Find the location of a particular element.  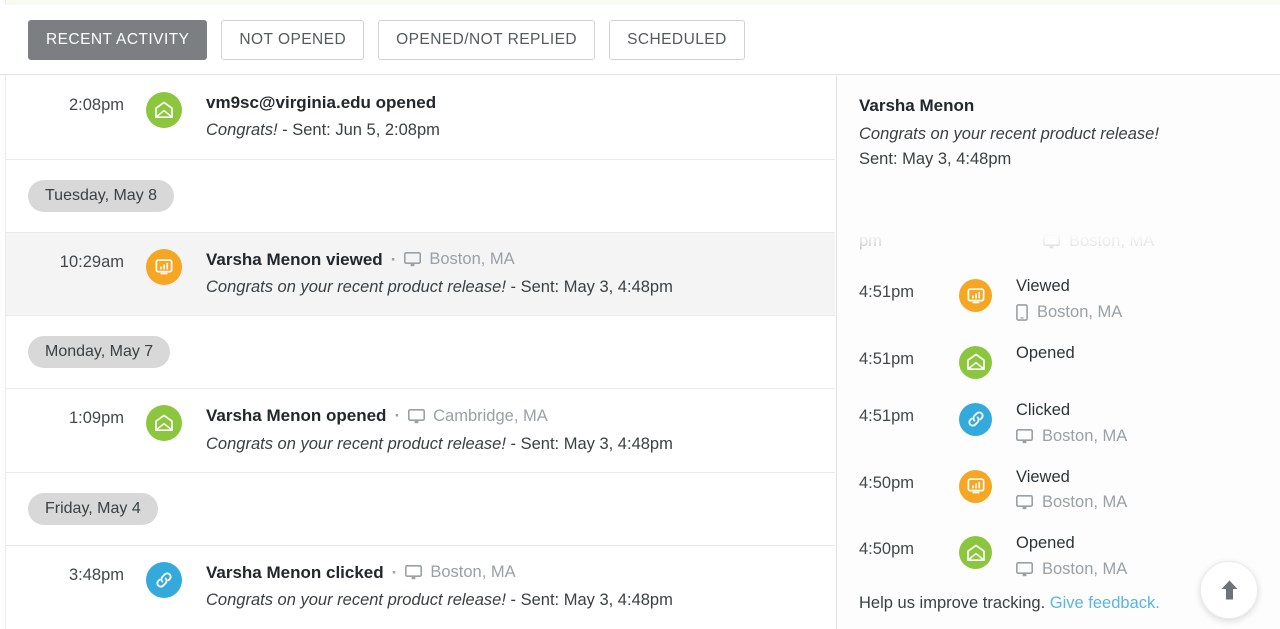

detail-event-body: Opened is located at coordinates (1045, 354).